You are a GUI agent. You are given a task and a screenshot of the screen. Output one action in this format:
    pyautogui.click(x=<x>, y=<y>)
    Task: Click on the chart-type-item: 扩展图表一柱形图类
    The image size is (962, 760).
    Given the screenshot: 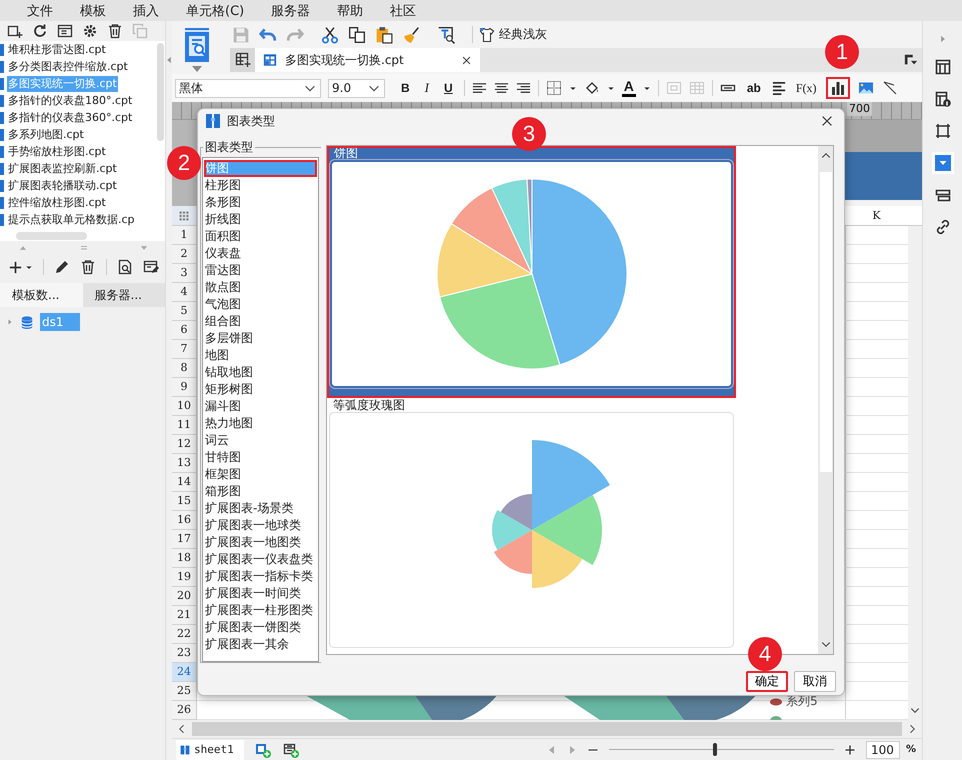 What is the action you would take?
    pyautogui.click(x=260, y=610)
    